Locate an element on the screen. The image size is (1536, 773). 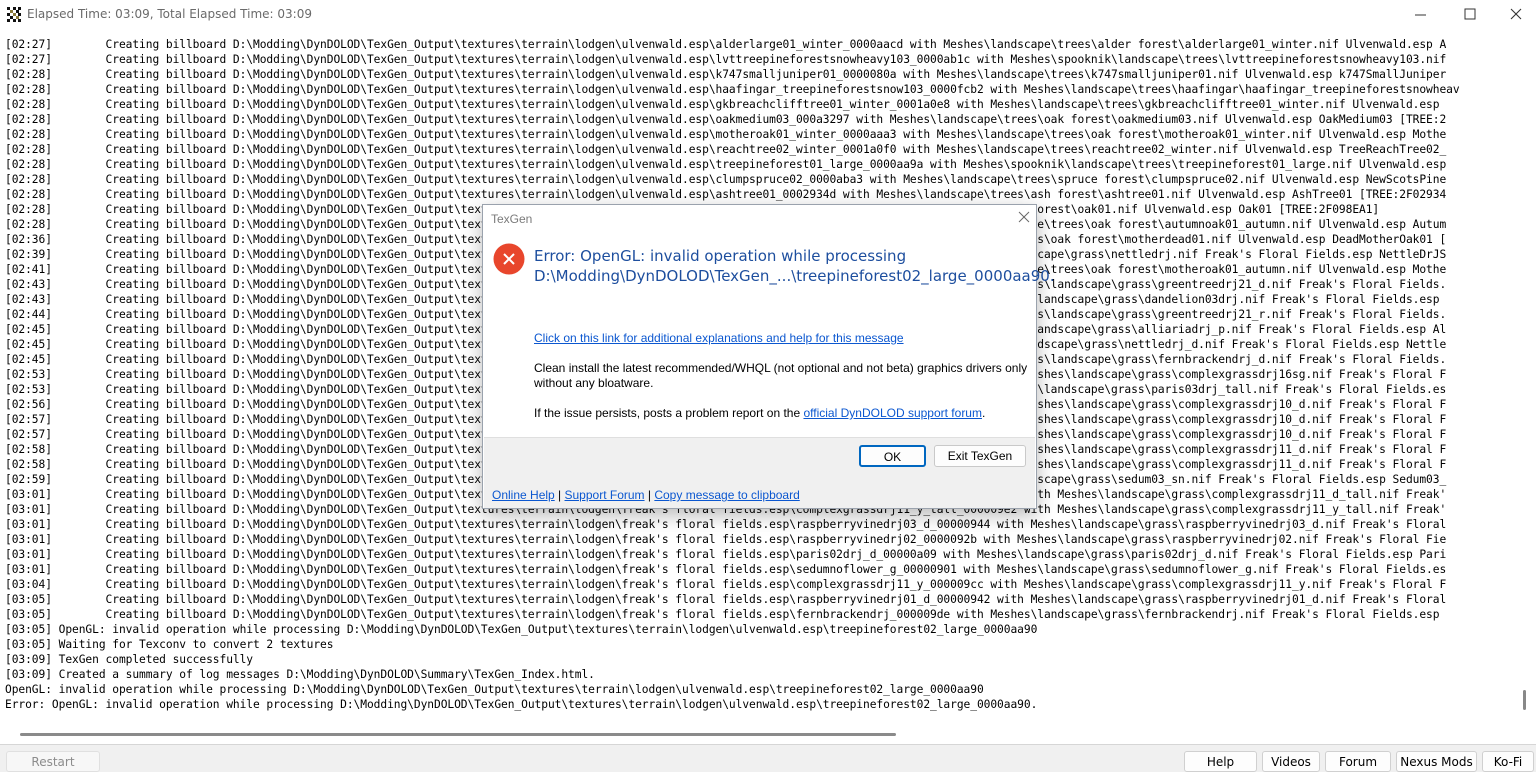
maximize-button is located at coordinates (1469, 15).